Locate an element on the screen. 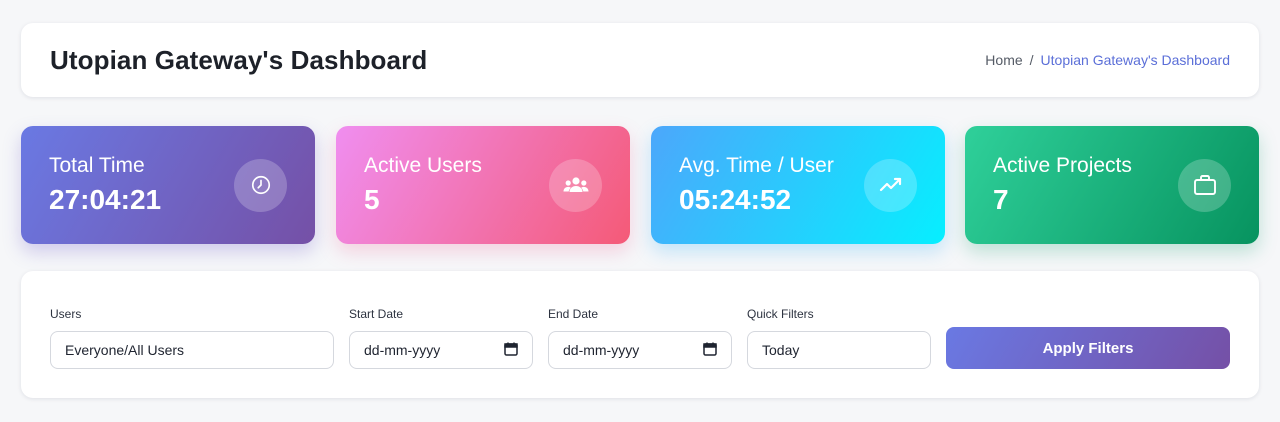  stat-label: Active Users is located at coordinates (423, 165).